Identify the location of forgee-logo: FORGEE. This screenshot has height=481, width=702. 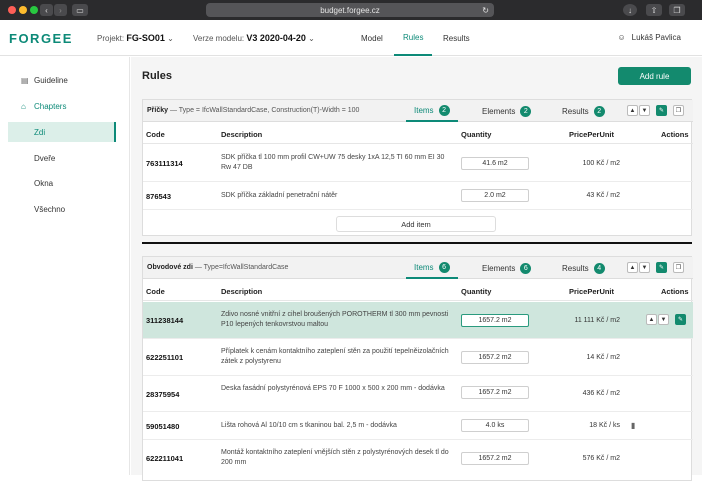
(41, 38).